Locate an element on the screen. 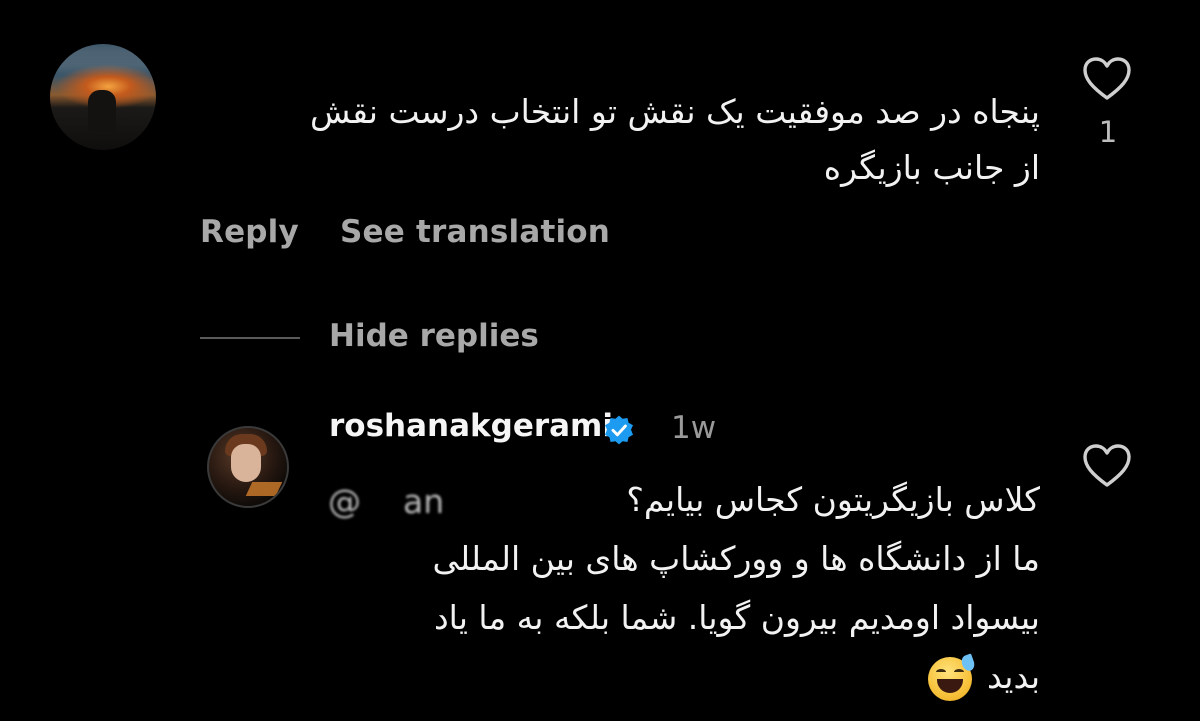 This screenshot has width=1200, height=721. reply-text-line: کلاس بازیگریتون کجاس بیایم؟ is located at coordinates (833, 499).